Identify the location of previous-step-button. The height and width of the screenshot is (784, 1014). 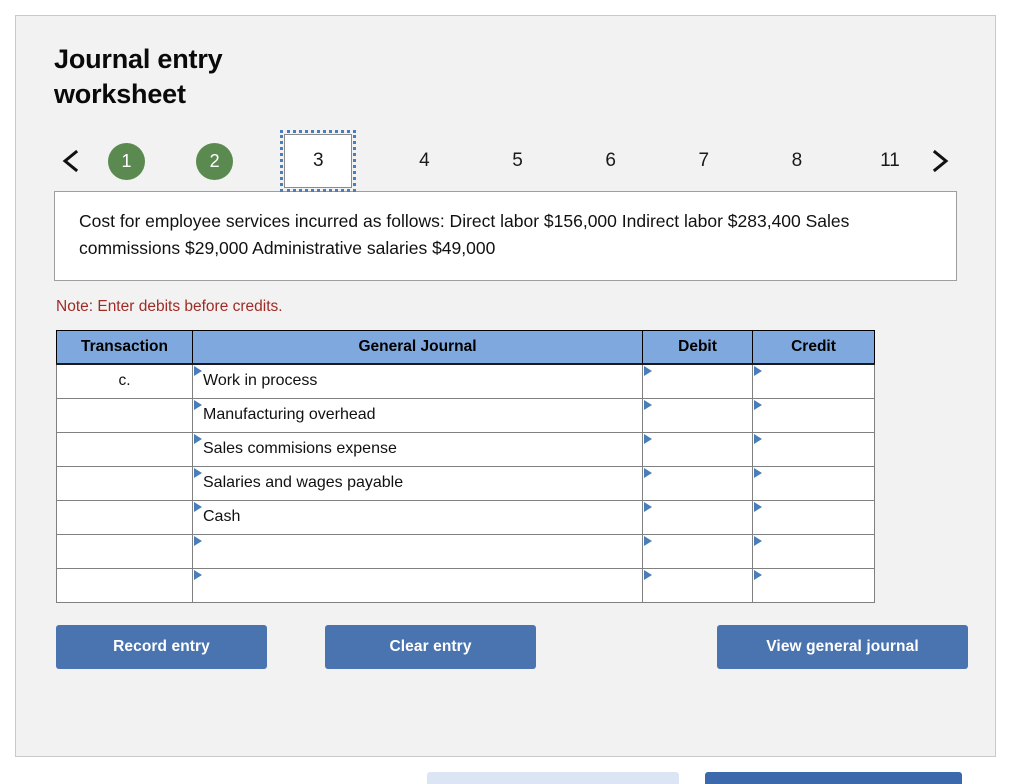
(71, 161).